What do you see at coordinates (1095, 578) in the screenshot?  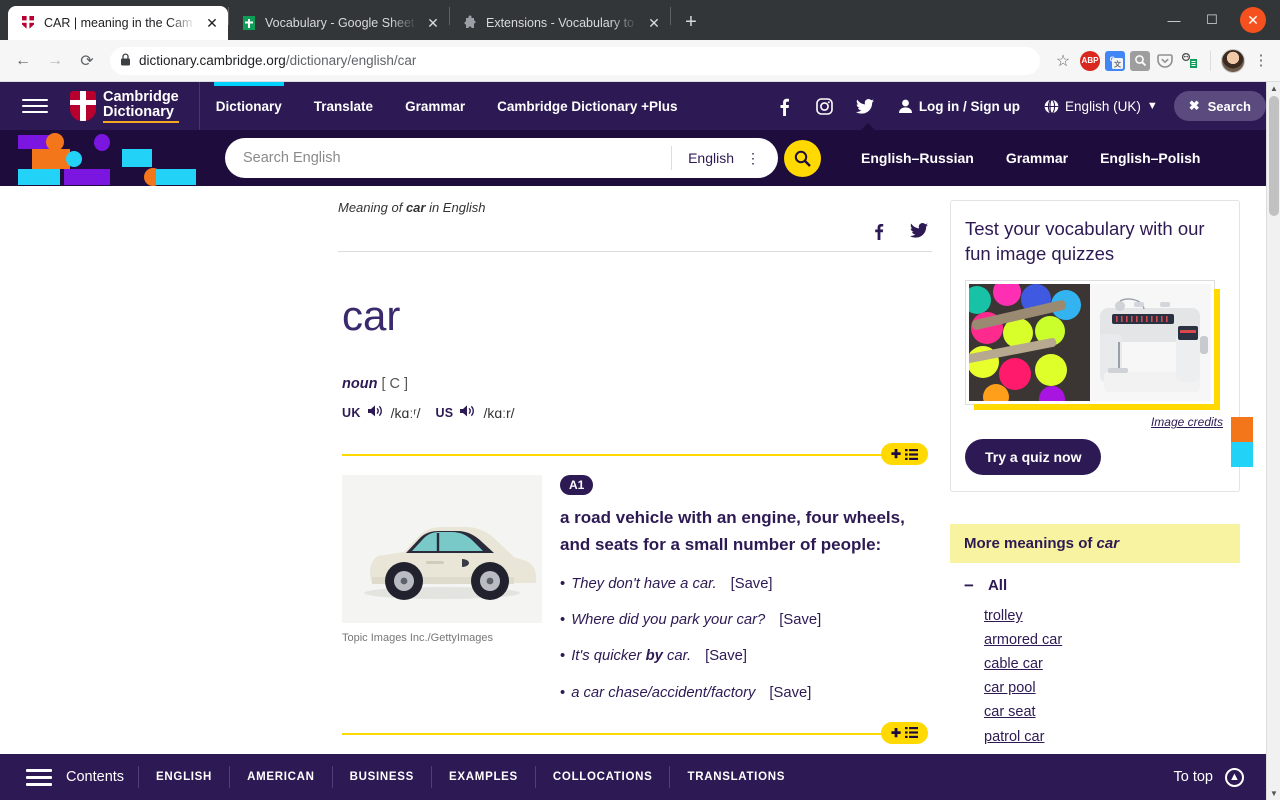 I see `more-all-toggle: − All` at bounding box center [1095, 578].